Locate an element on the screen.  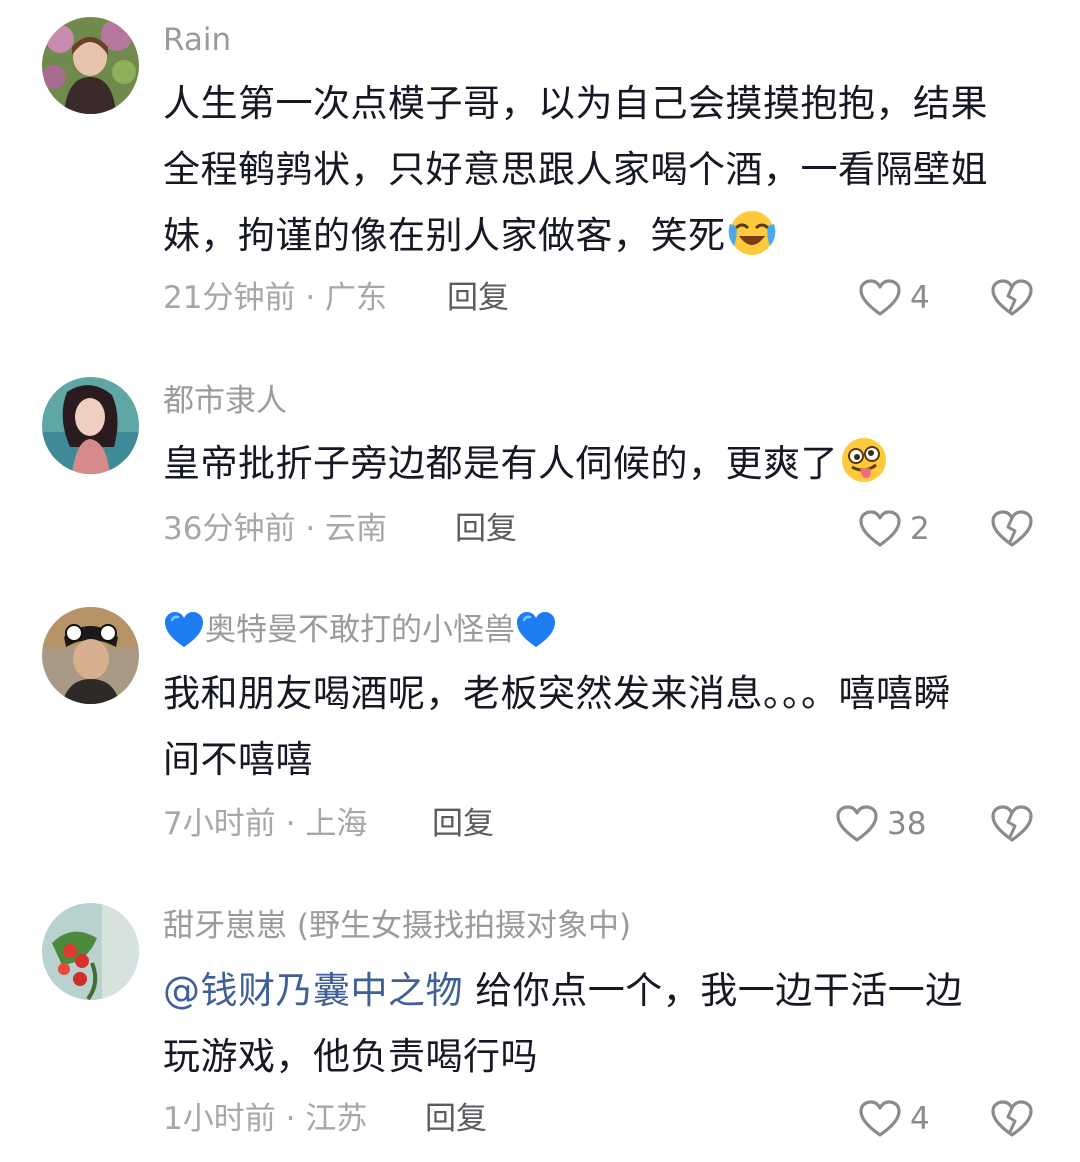
username: 奥特曼不敢打的小怪兽 is located at coordinates (360, 630).